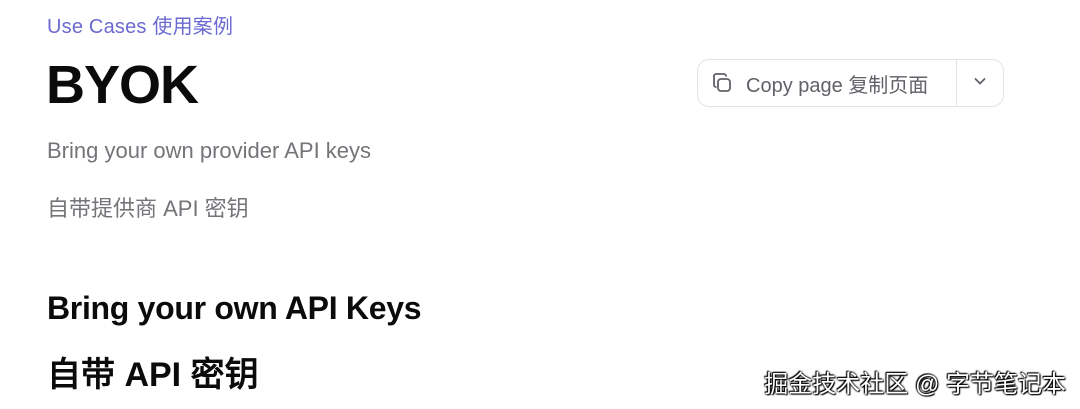  I want to click on section-heading-cn: 自带 API 密钥, so click(153, 375).